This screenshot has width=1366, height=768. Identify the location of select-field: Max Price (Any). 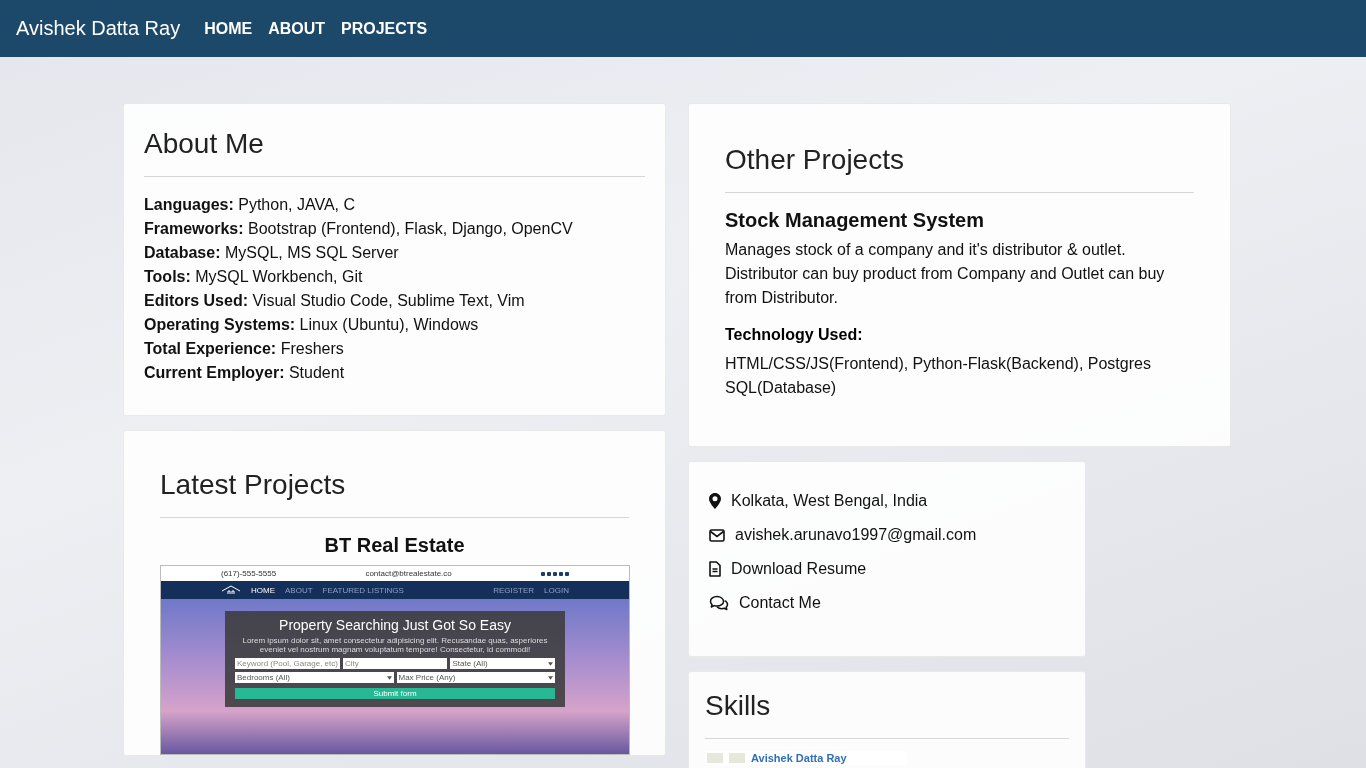
(475, 677).